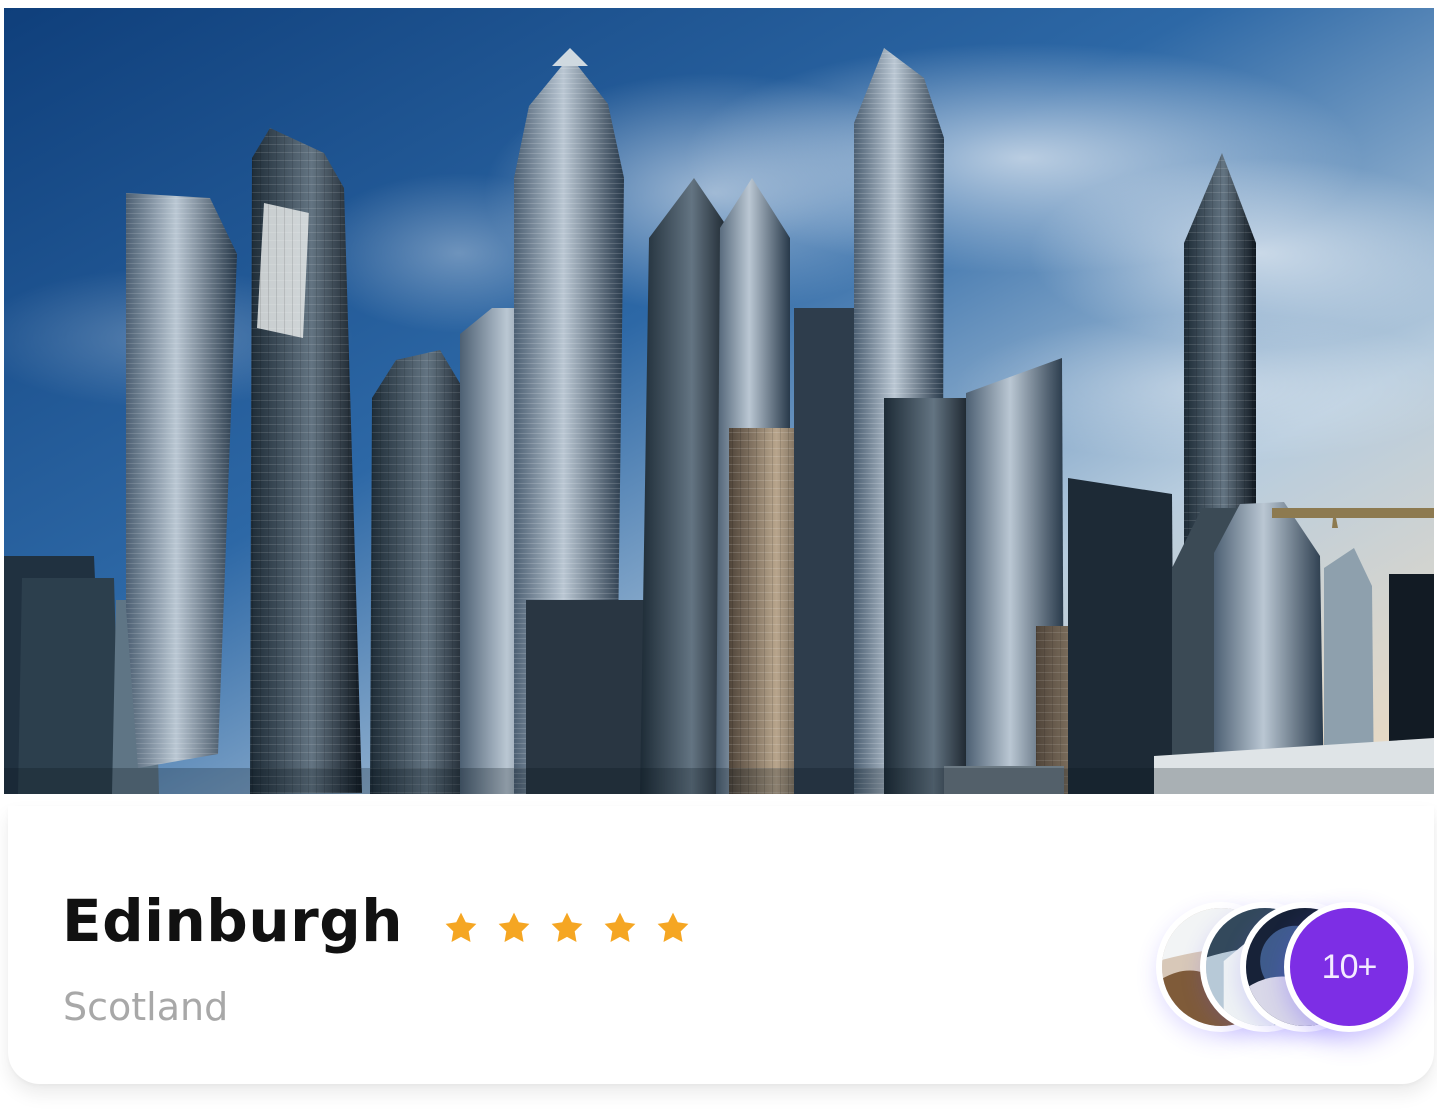 This screenshot has width=1437, height=1112. I want to click on destination-title: Edinburgh, so click(233, 921).